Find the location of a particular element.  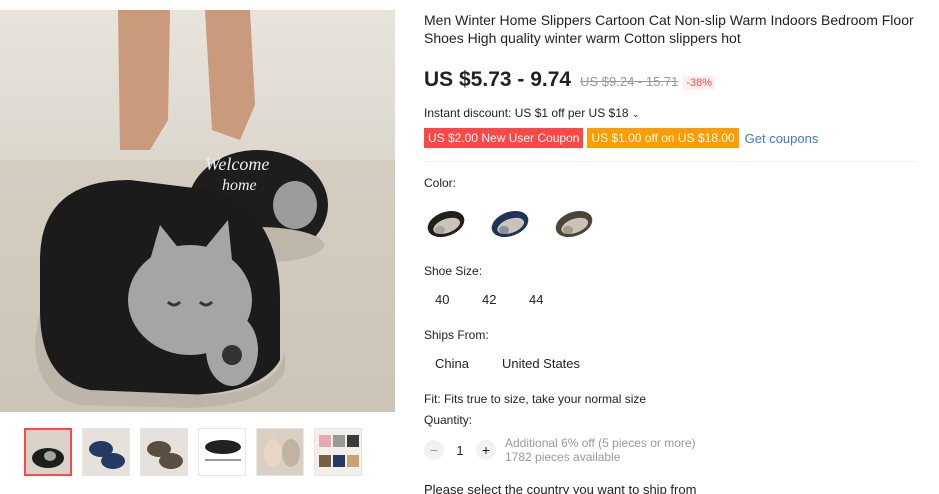

navy-slipper-icon is located at coordinates (510, 224).